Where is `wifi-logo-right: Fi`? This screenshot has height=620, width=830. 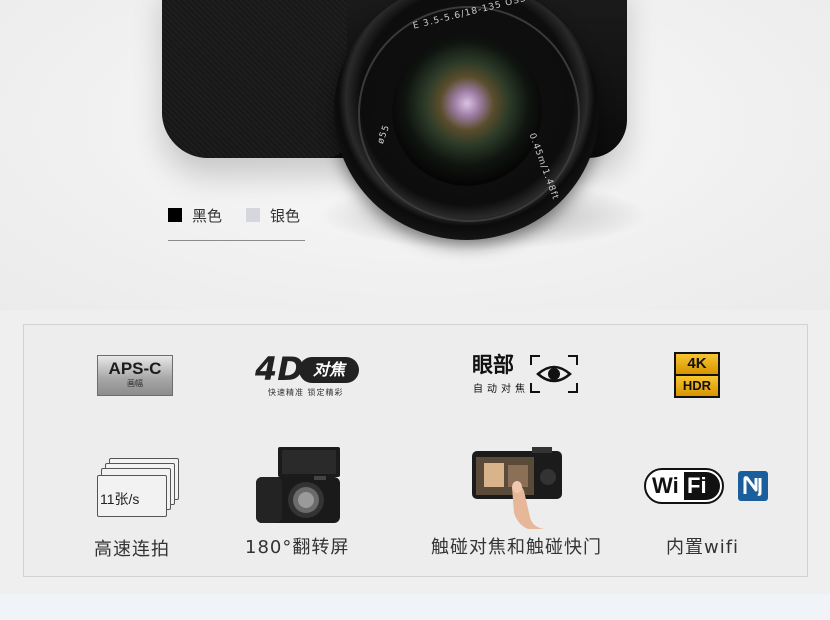 wifi-logo-right: Fi is located at coordinates (702, 486).